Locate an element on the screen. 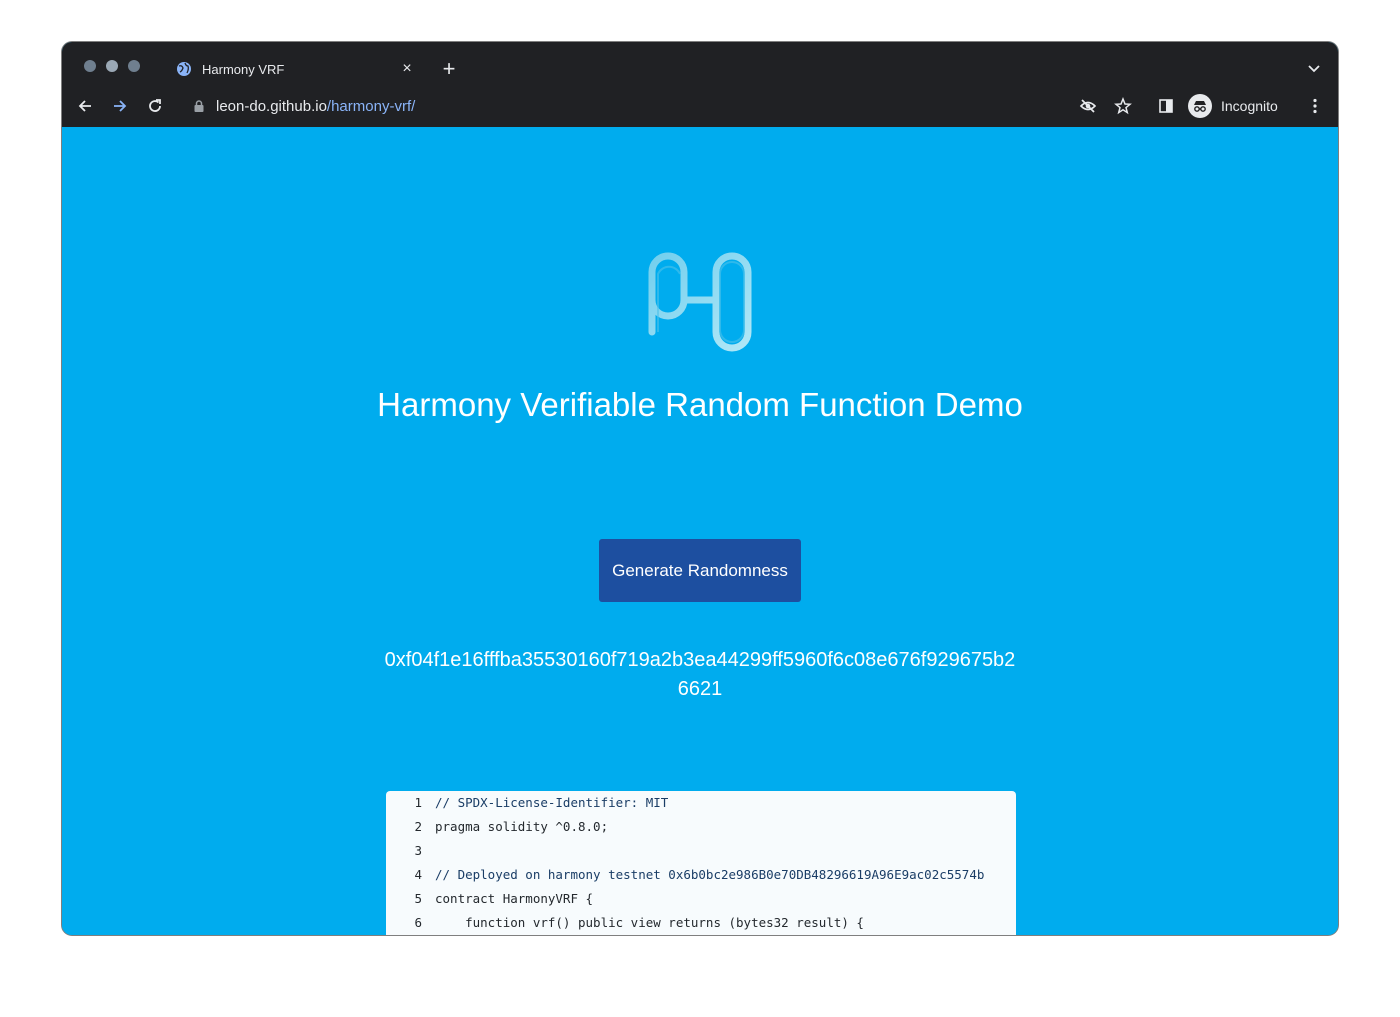 This screenshot has width=1400, height=1017. reload-icon is located at coordinates (155, 105).